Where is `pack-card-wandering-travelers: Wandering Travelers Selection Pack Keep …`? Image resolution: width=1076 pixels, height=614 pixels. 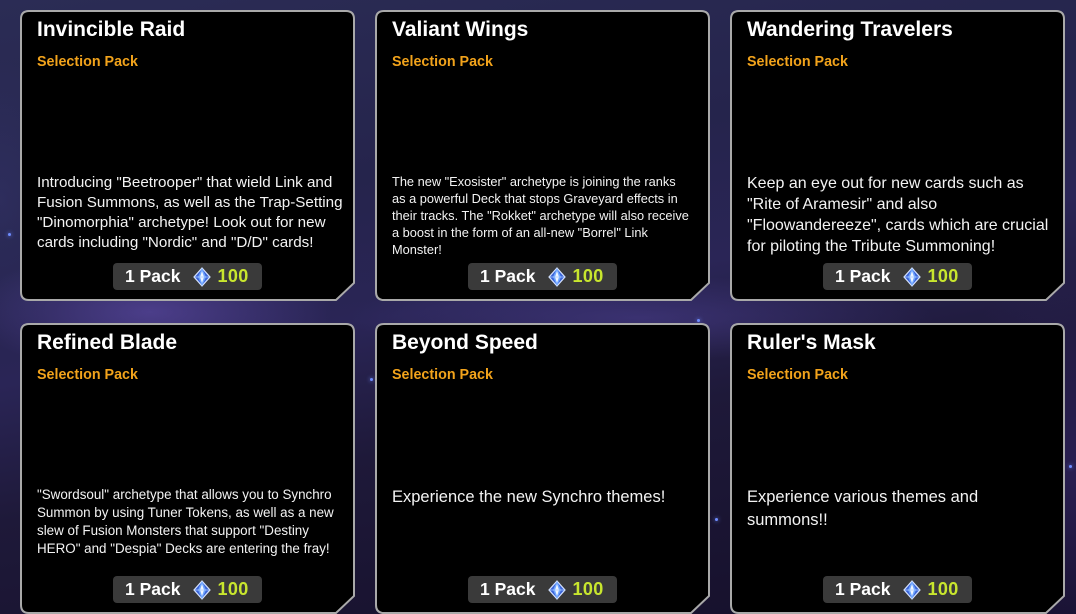 pack-card-wandering-travelers: Wandering Travelers Selection Pack Keep … is located at coordinates (897, 155).